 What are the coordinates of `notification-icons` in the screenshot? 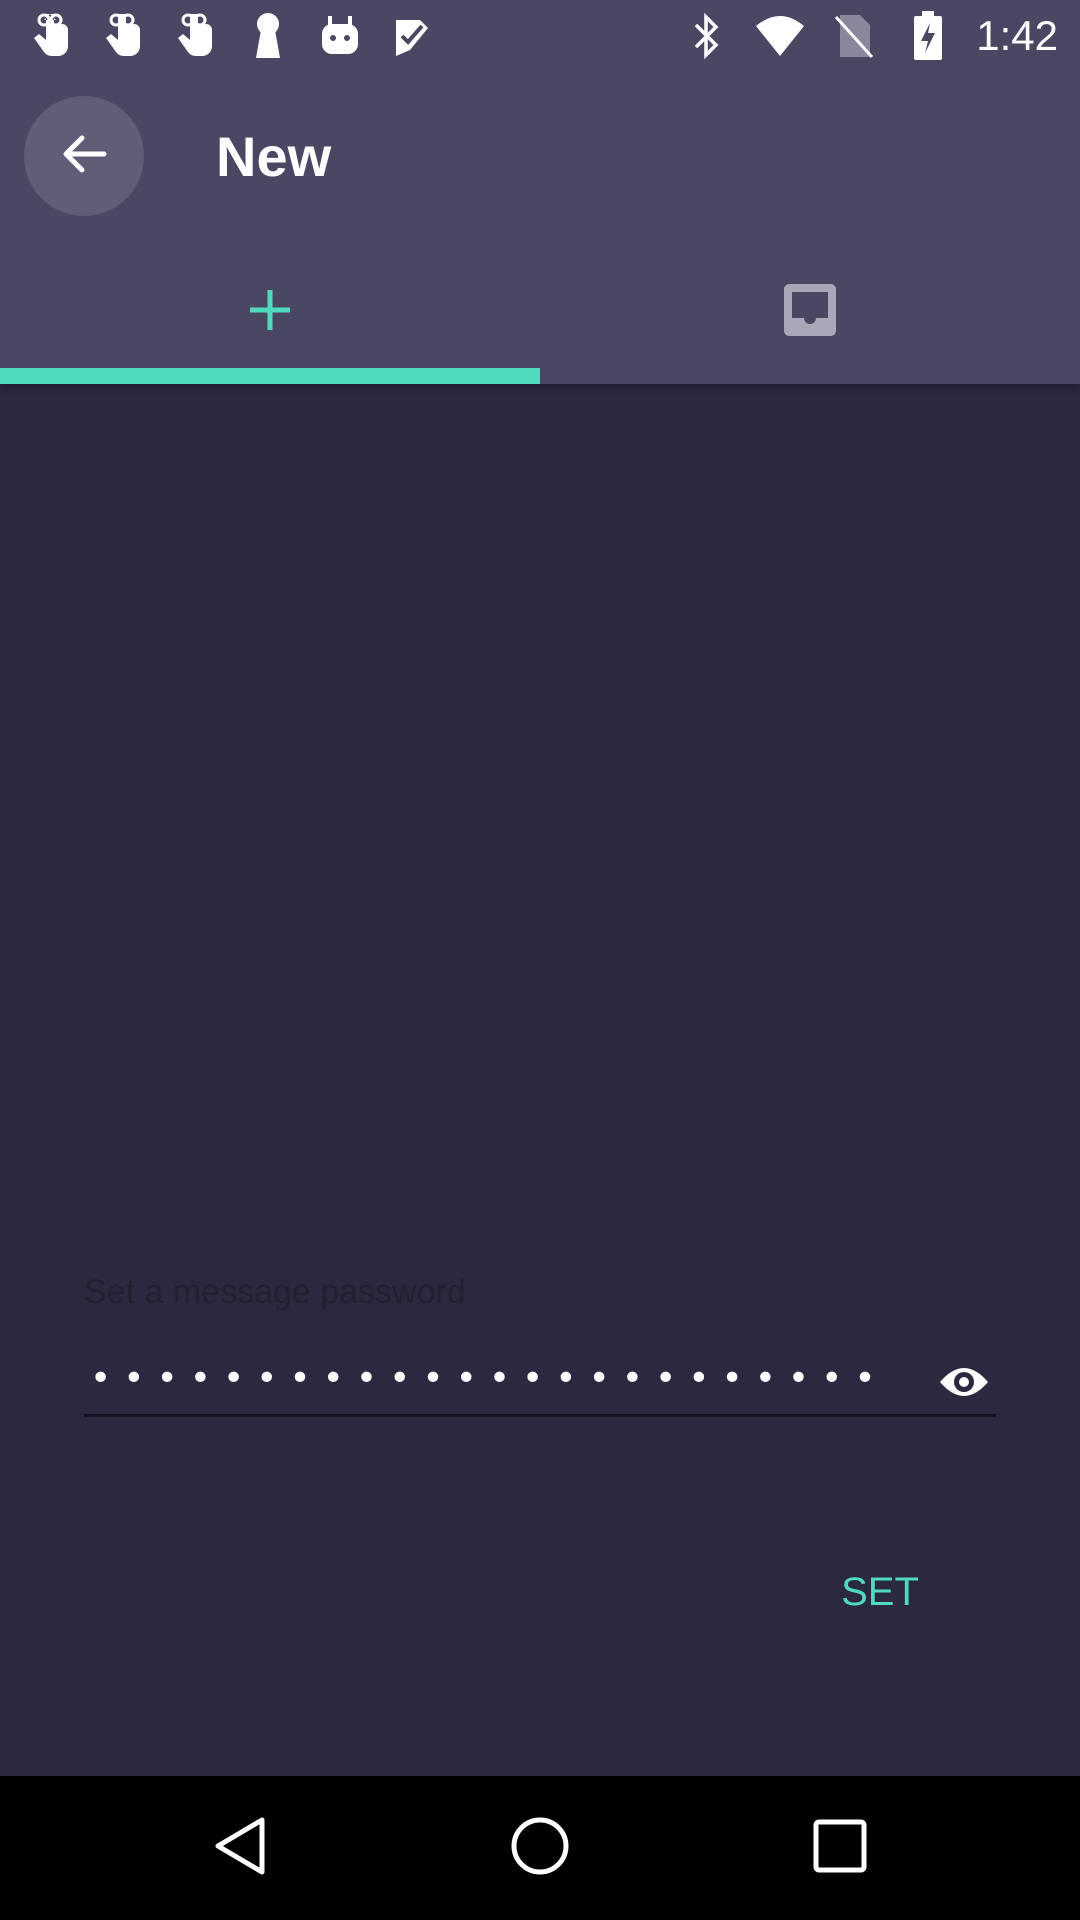 It's located at (232, 36).